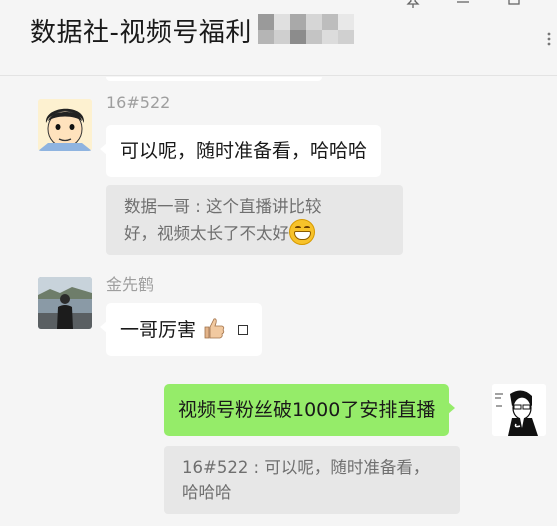 This screenshot has height=526, width=557. I want to click on chat-header: 数据社-视频号福利, so click(278, 38).